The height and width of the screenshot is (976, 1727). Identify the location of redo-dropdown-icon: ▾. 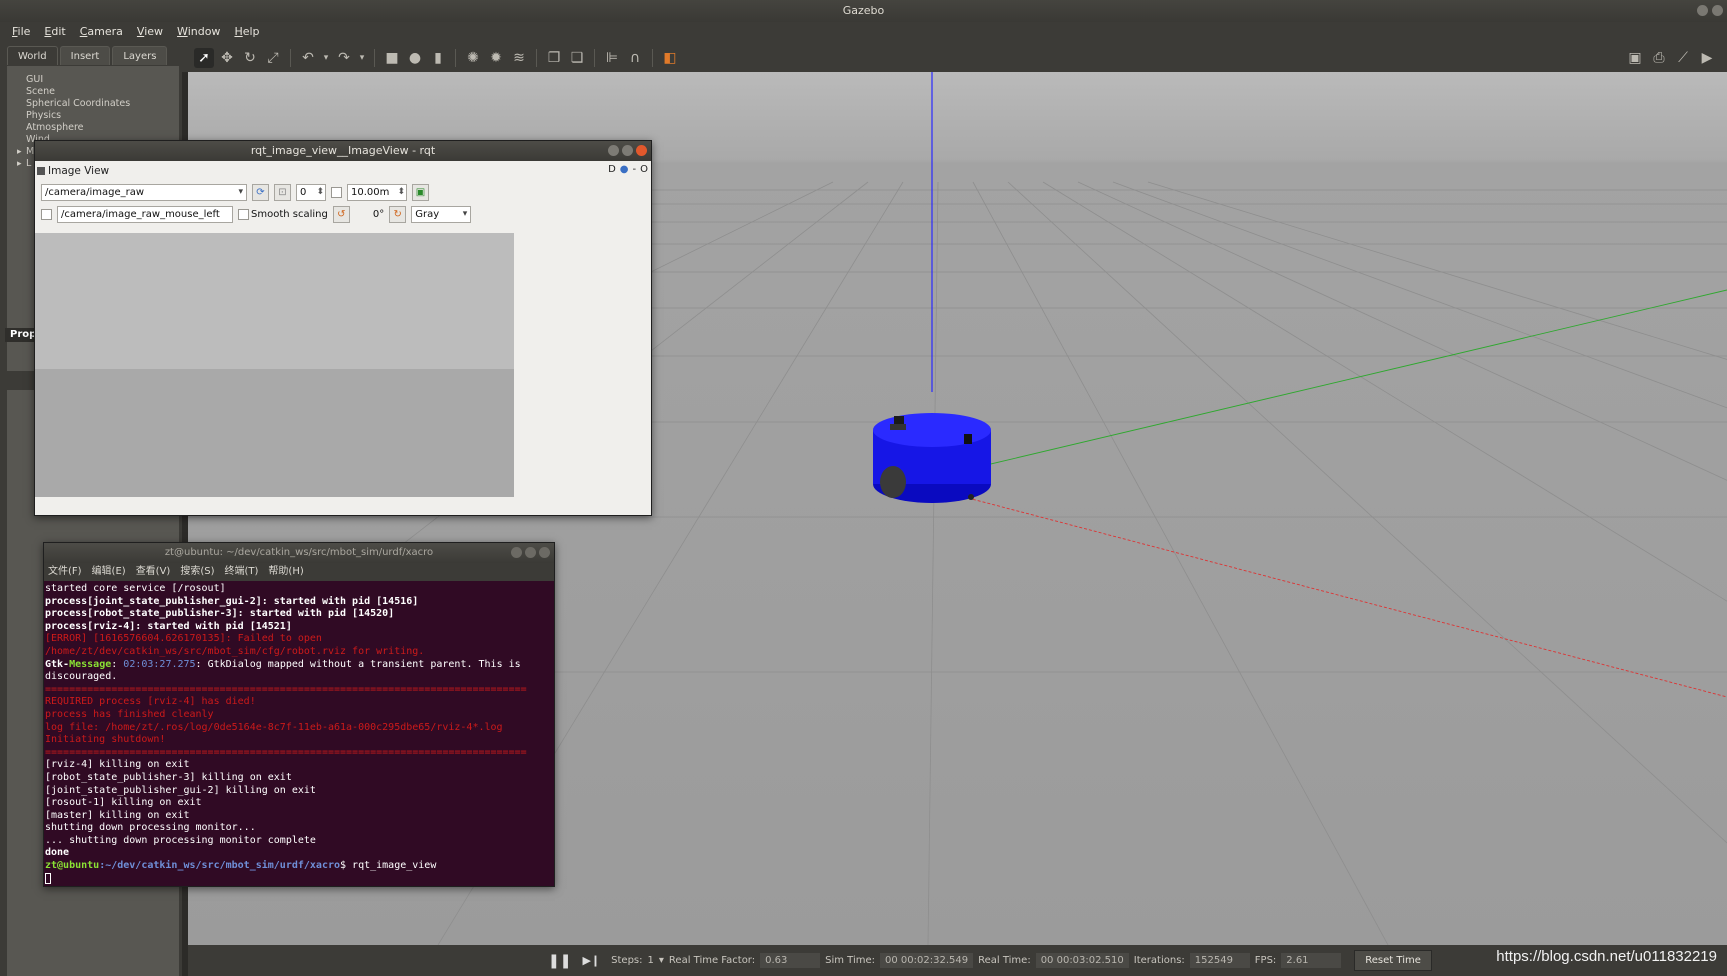
(362, 58).